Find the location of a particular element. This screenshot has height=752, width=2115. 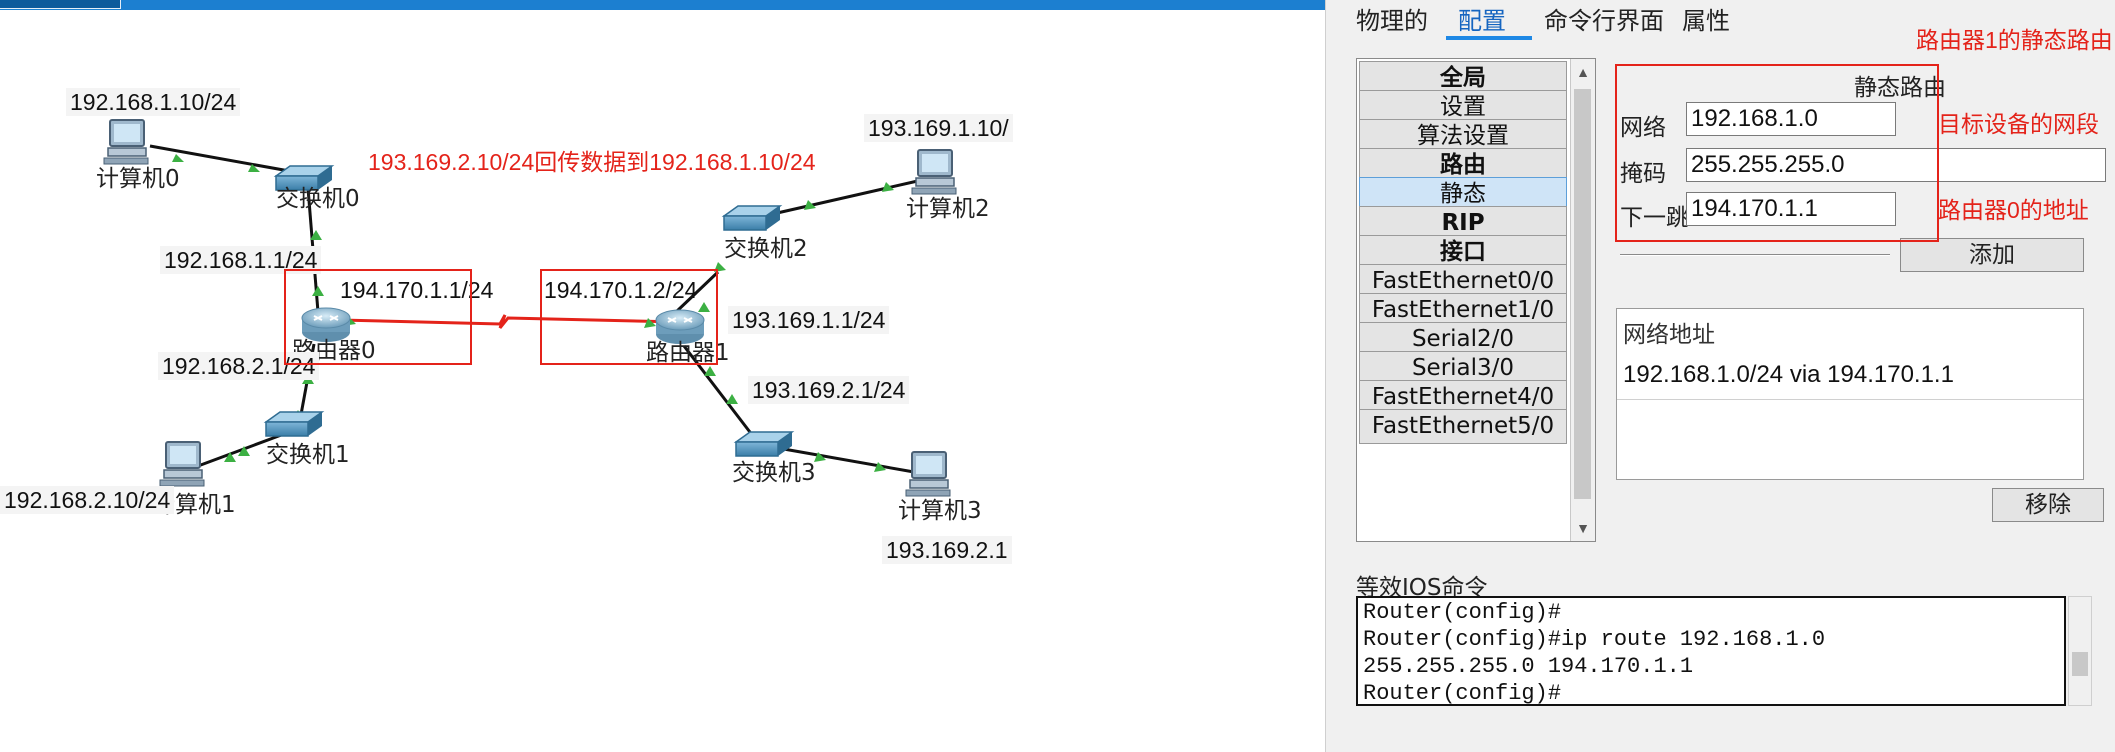

switch2-label: 交换机2 is located at coordinates (766, 249).